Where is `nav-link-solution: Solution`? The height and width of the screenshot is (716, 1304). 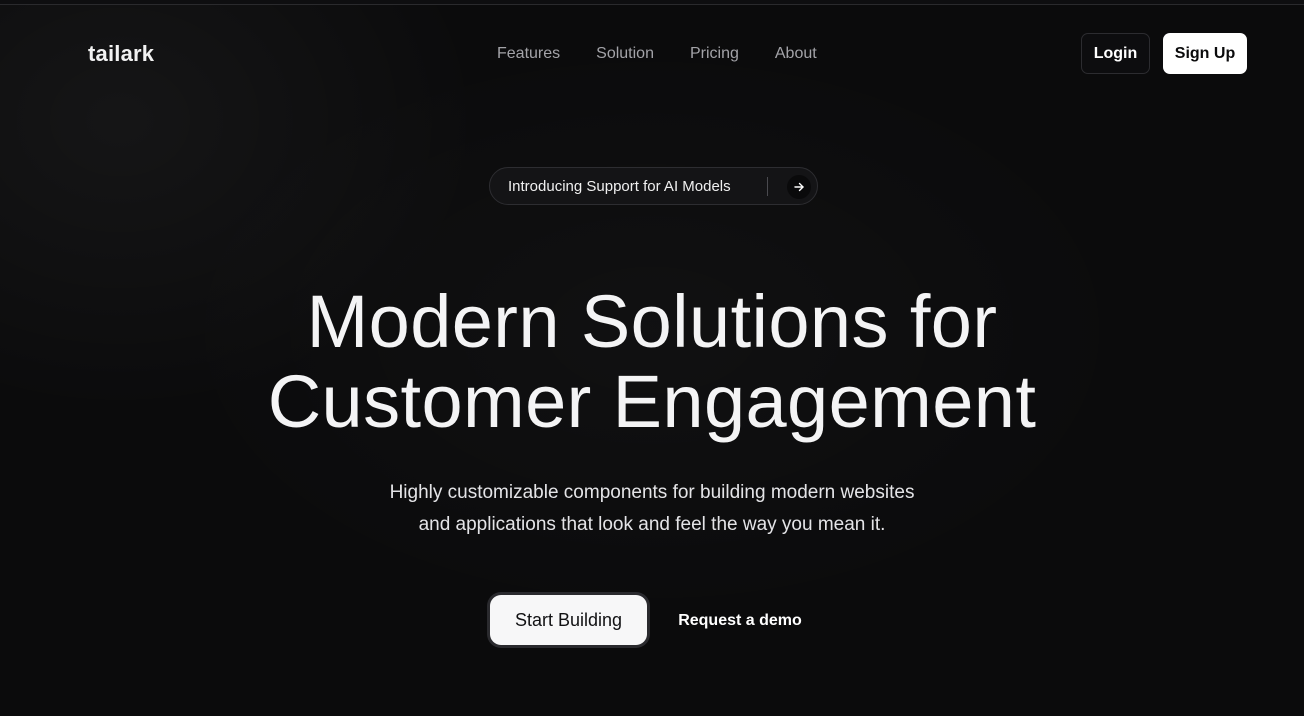
nav-link-solution: Solution is located at coordinates (625, 54).